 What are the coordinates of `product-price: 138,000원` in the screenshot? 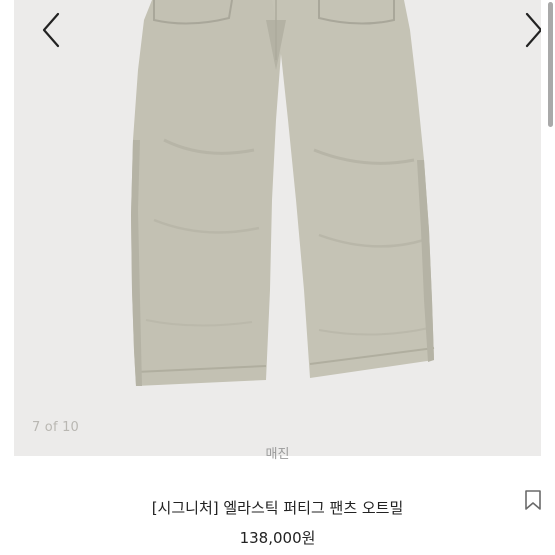 It's located at (277, 538).